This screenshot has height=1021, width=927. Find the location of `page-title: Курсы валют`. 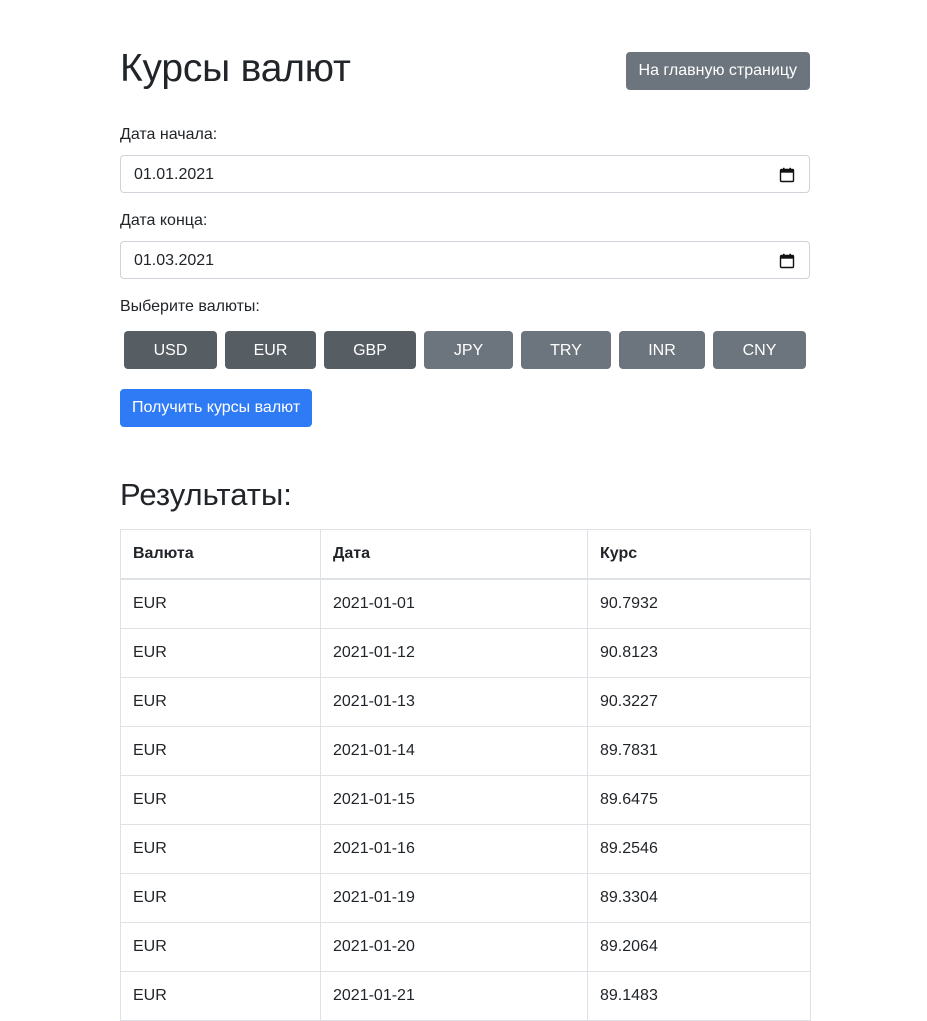

page-title: Курсы валют is located at coordinates (235, 68).